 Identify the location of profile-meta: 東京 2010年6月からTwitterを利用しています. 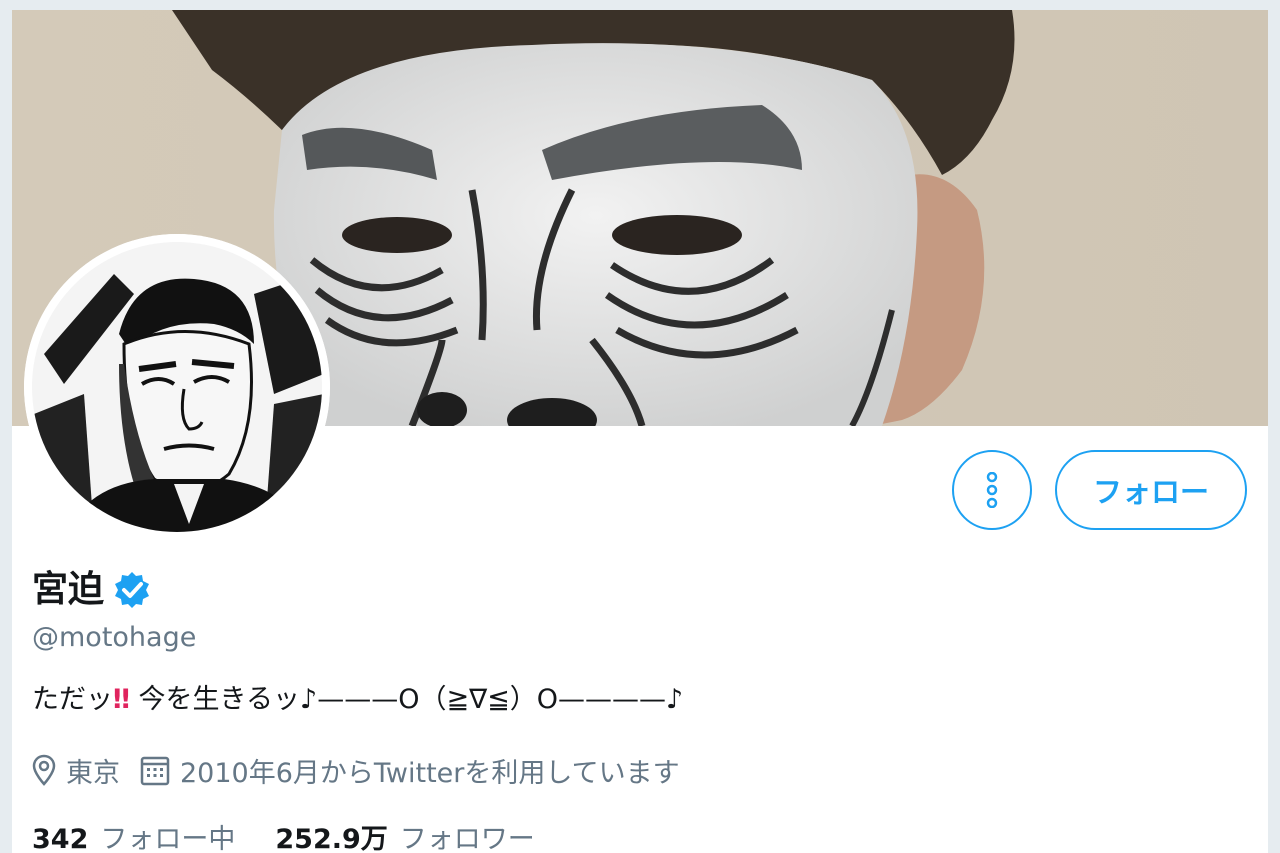
(366, 770).